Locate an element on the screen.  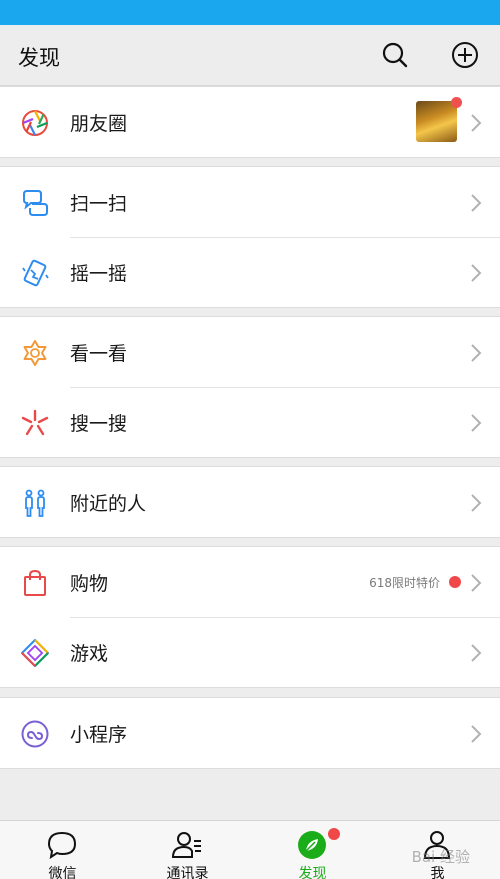
list-item-games: 游戏 is located at coordinates (250, 652).